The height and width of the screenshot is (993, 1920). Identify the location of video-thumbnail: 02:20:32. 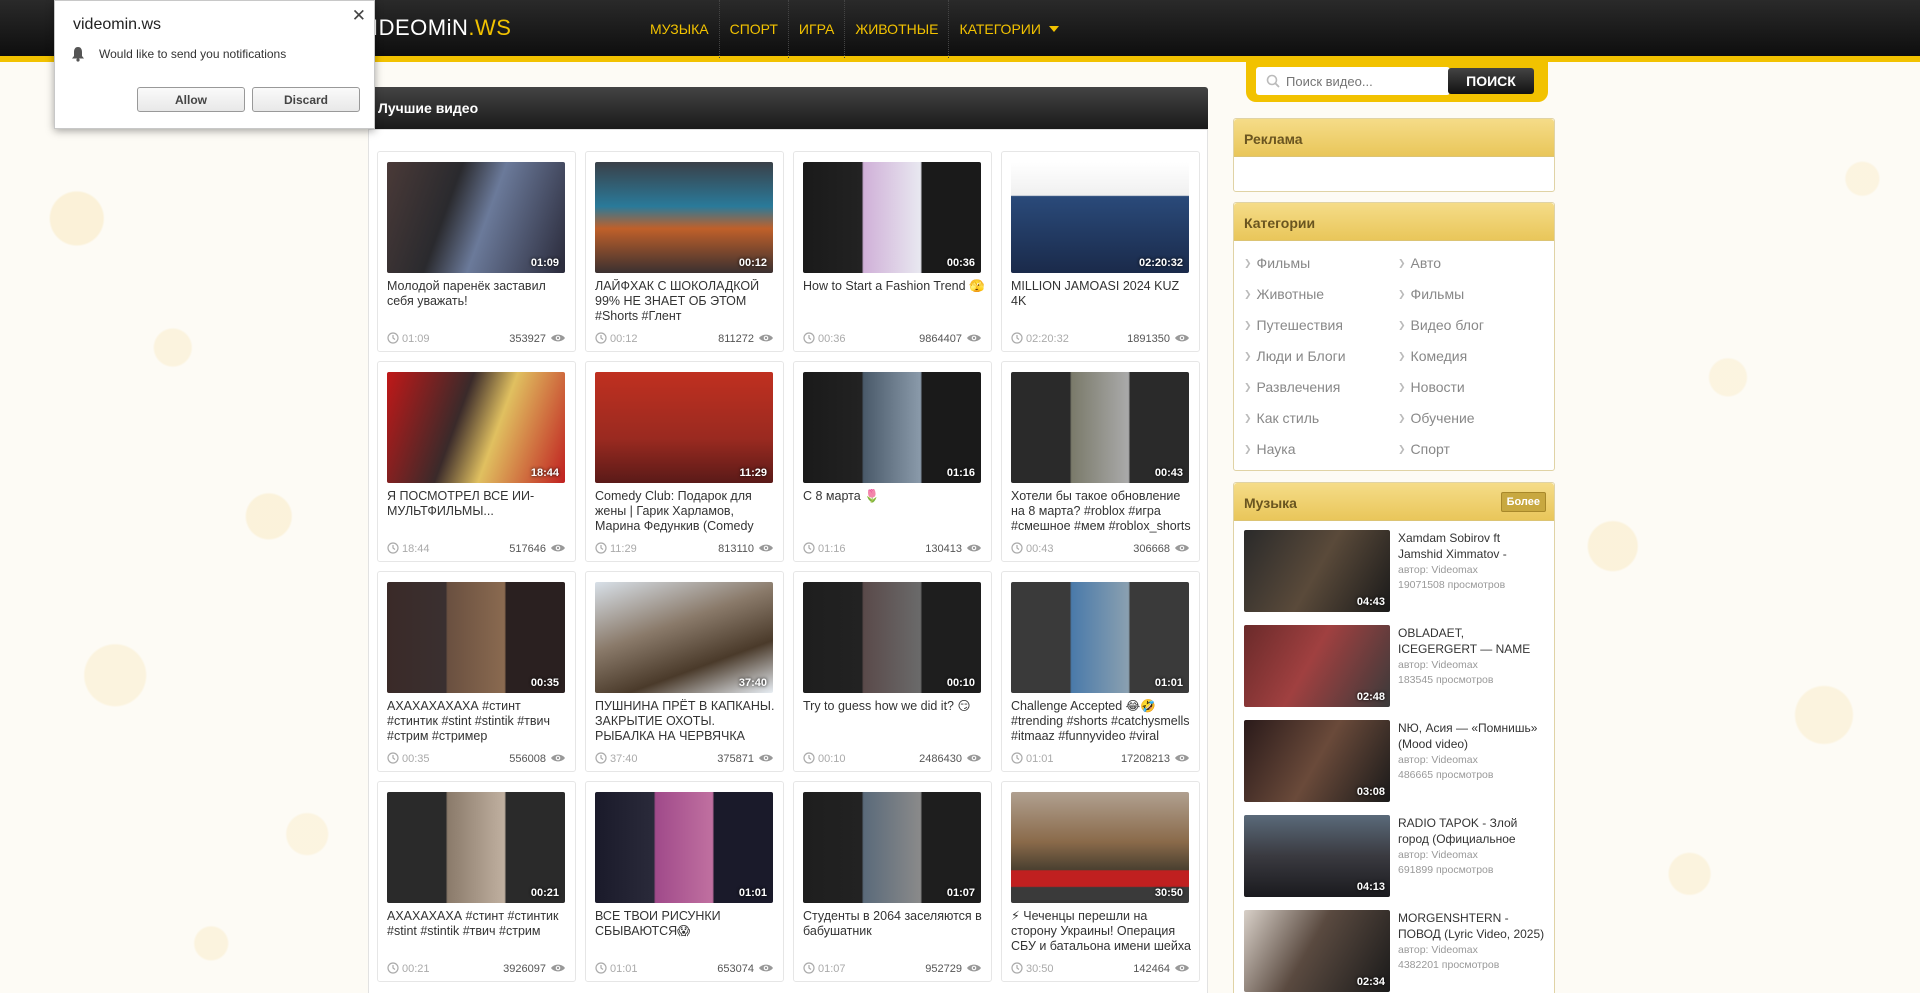
(1100, 217).